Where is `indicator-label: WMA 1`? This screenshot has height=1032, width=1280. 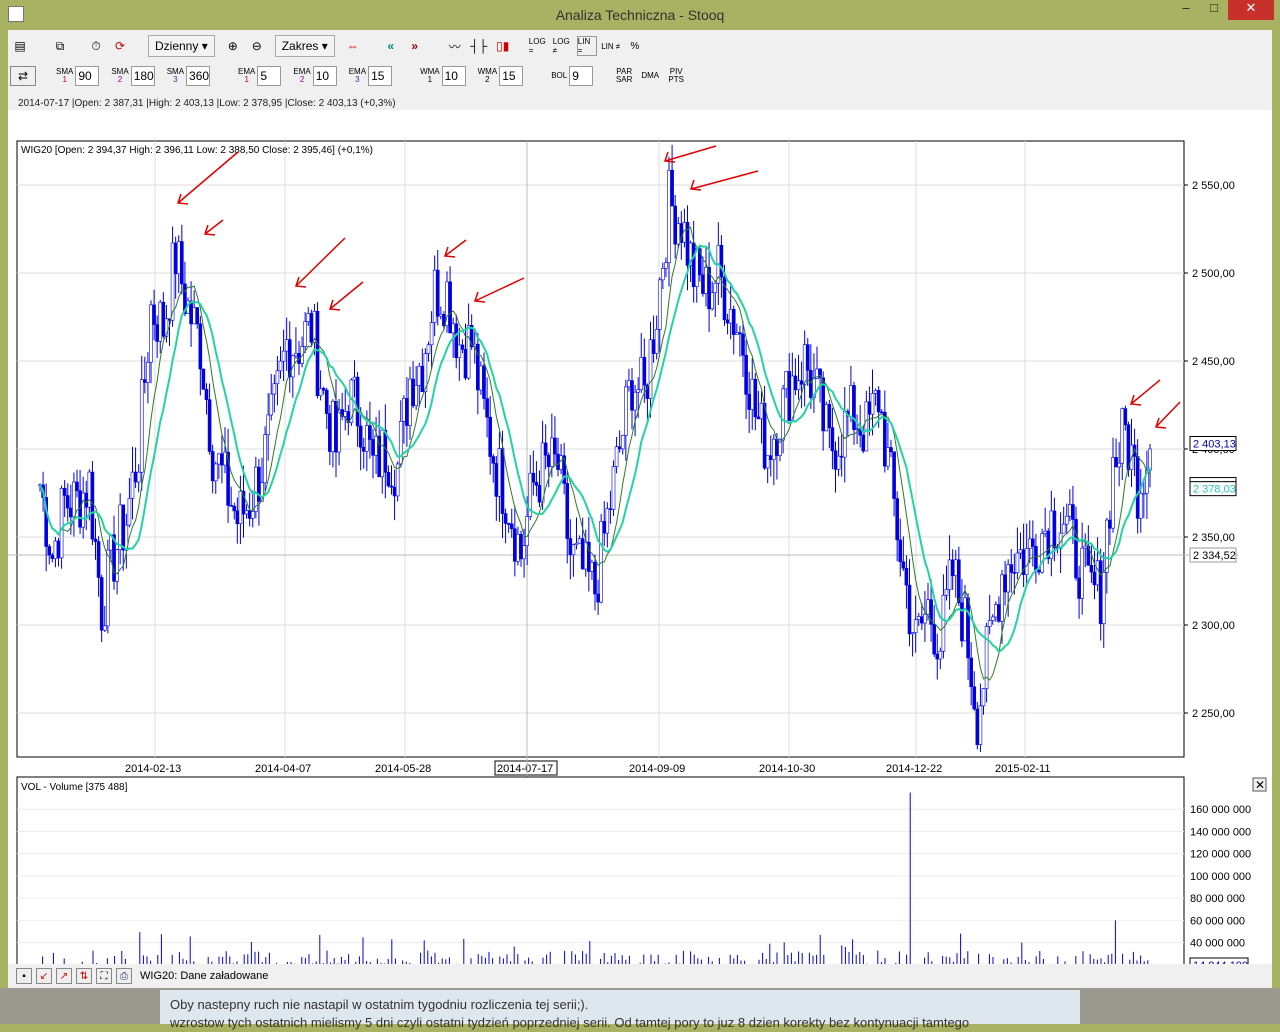 indicator-label: WMA 1 is located at coordinates (430, 76).